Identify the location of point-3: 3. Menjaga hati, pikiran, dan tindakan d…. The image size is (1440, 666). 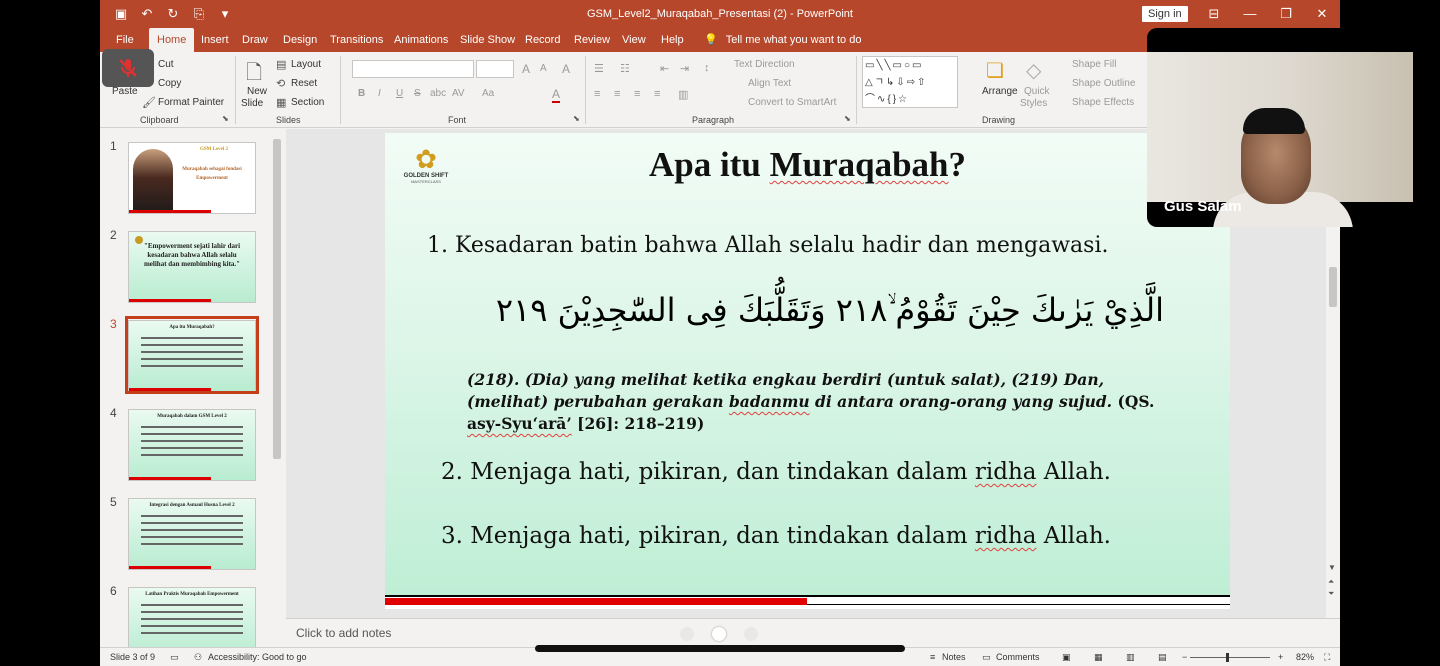
(776, 536).